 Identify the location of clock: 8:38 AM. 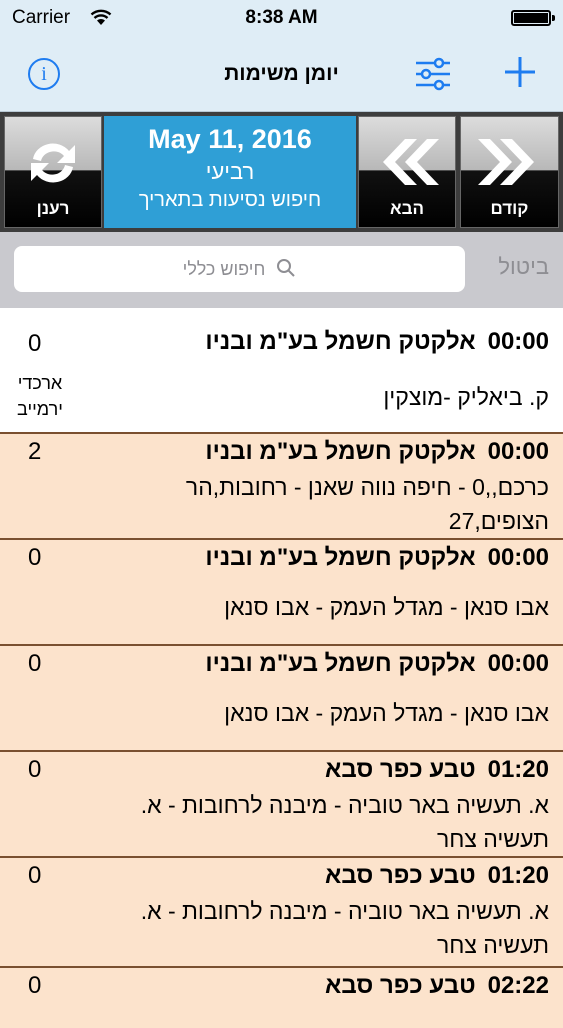
(281, 17).